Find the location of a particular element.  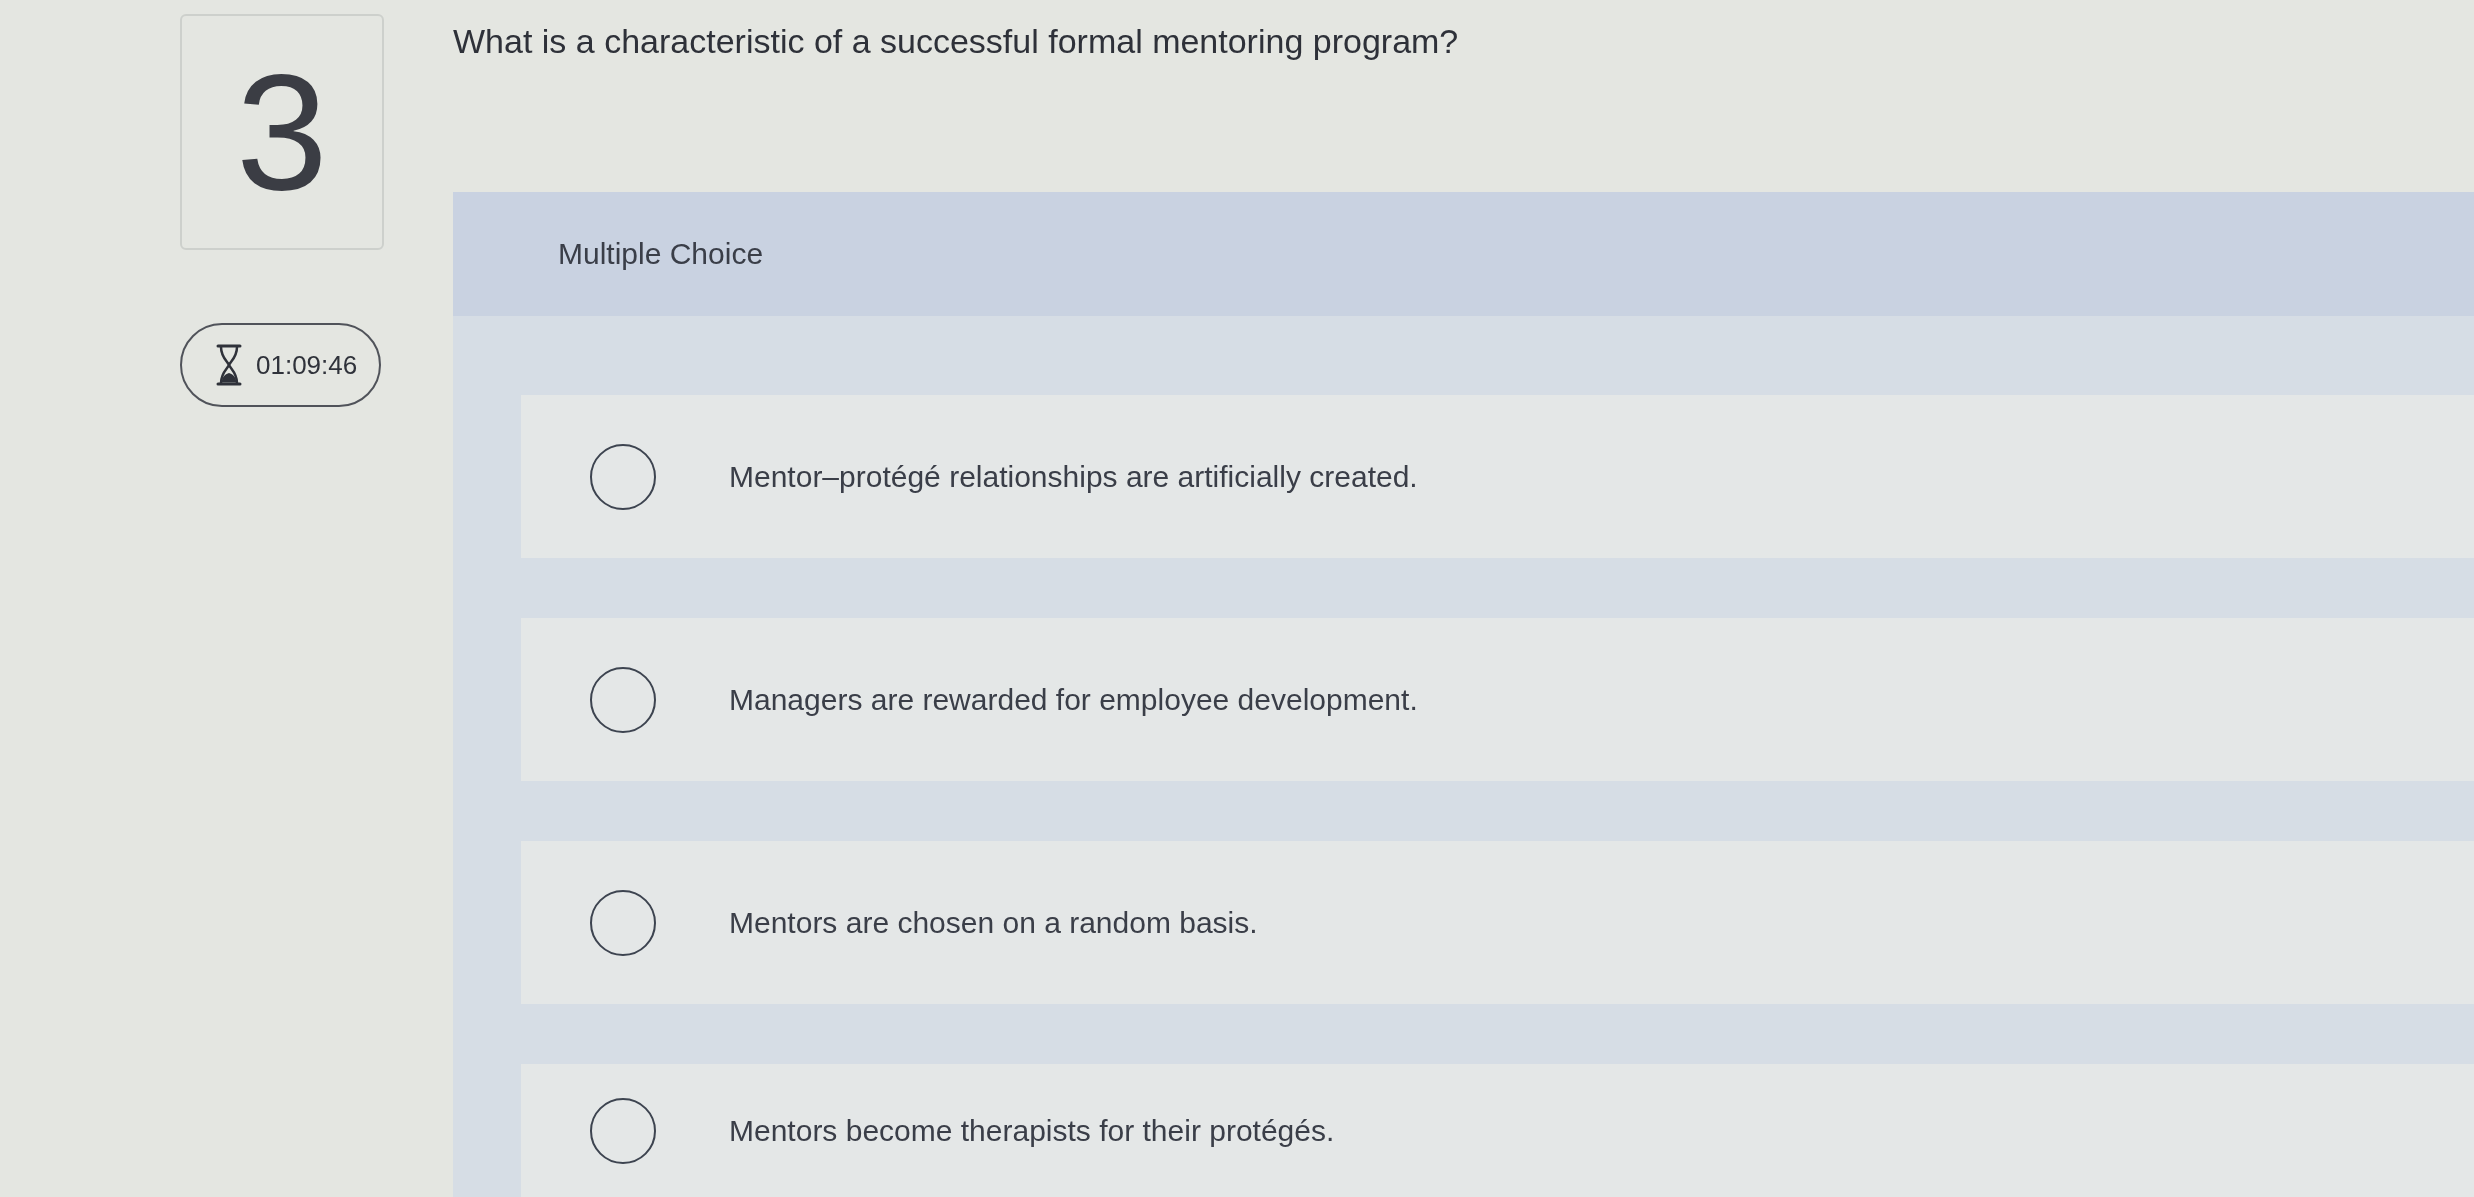

option-text: Mentor–protégé relationships are artificially created. is located at coordinates (1073, 476).